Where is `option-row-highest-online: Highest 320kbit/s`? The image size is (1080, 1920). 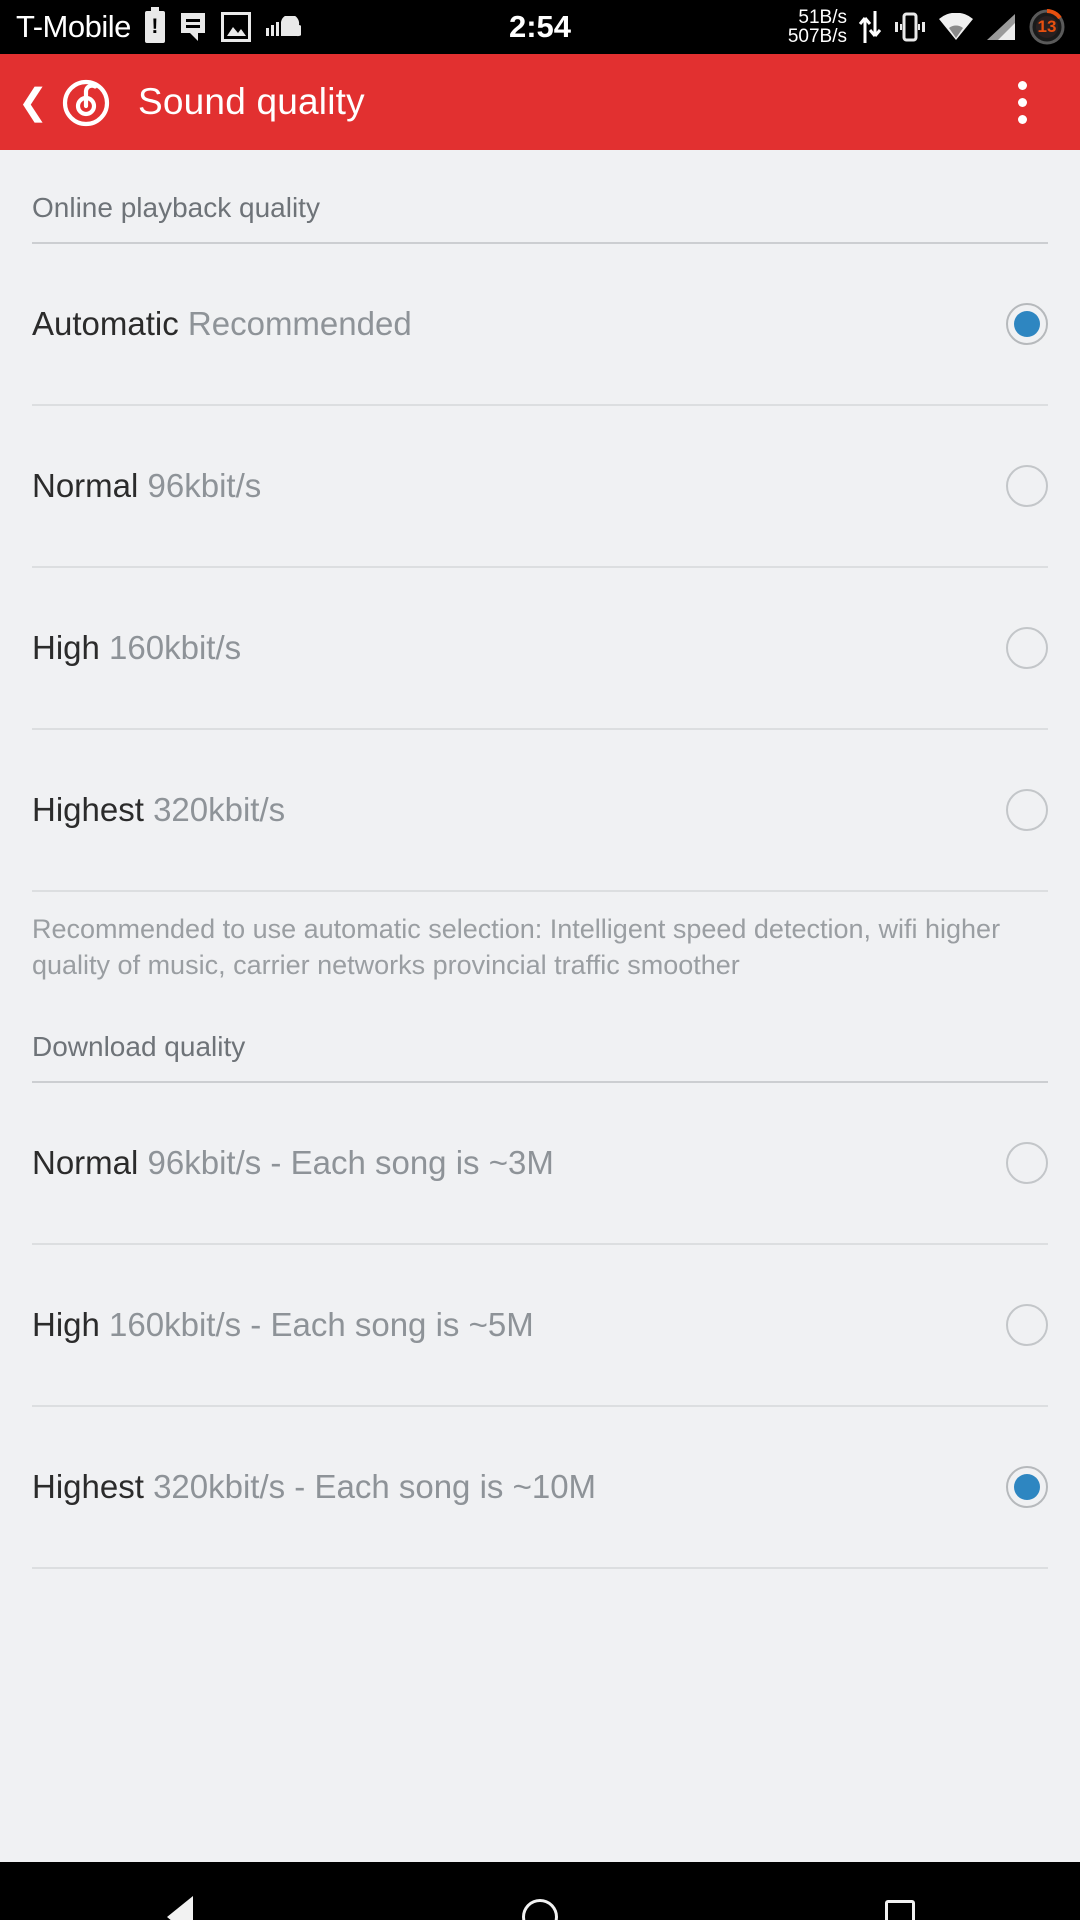 option-row-highest-online: Highest 320kbit/s is located at coordinates (540, 810).